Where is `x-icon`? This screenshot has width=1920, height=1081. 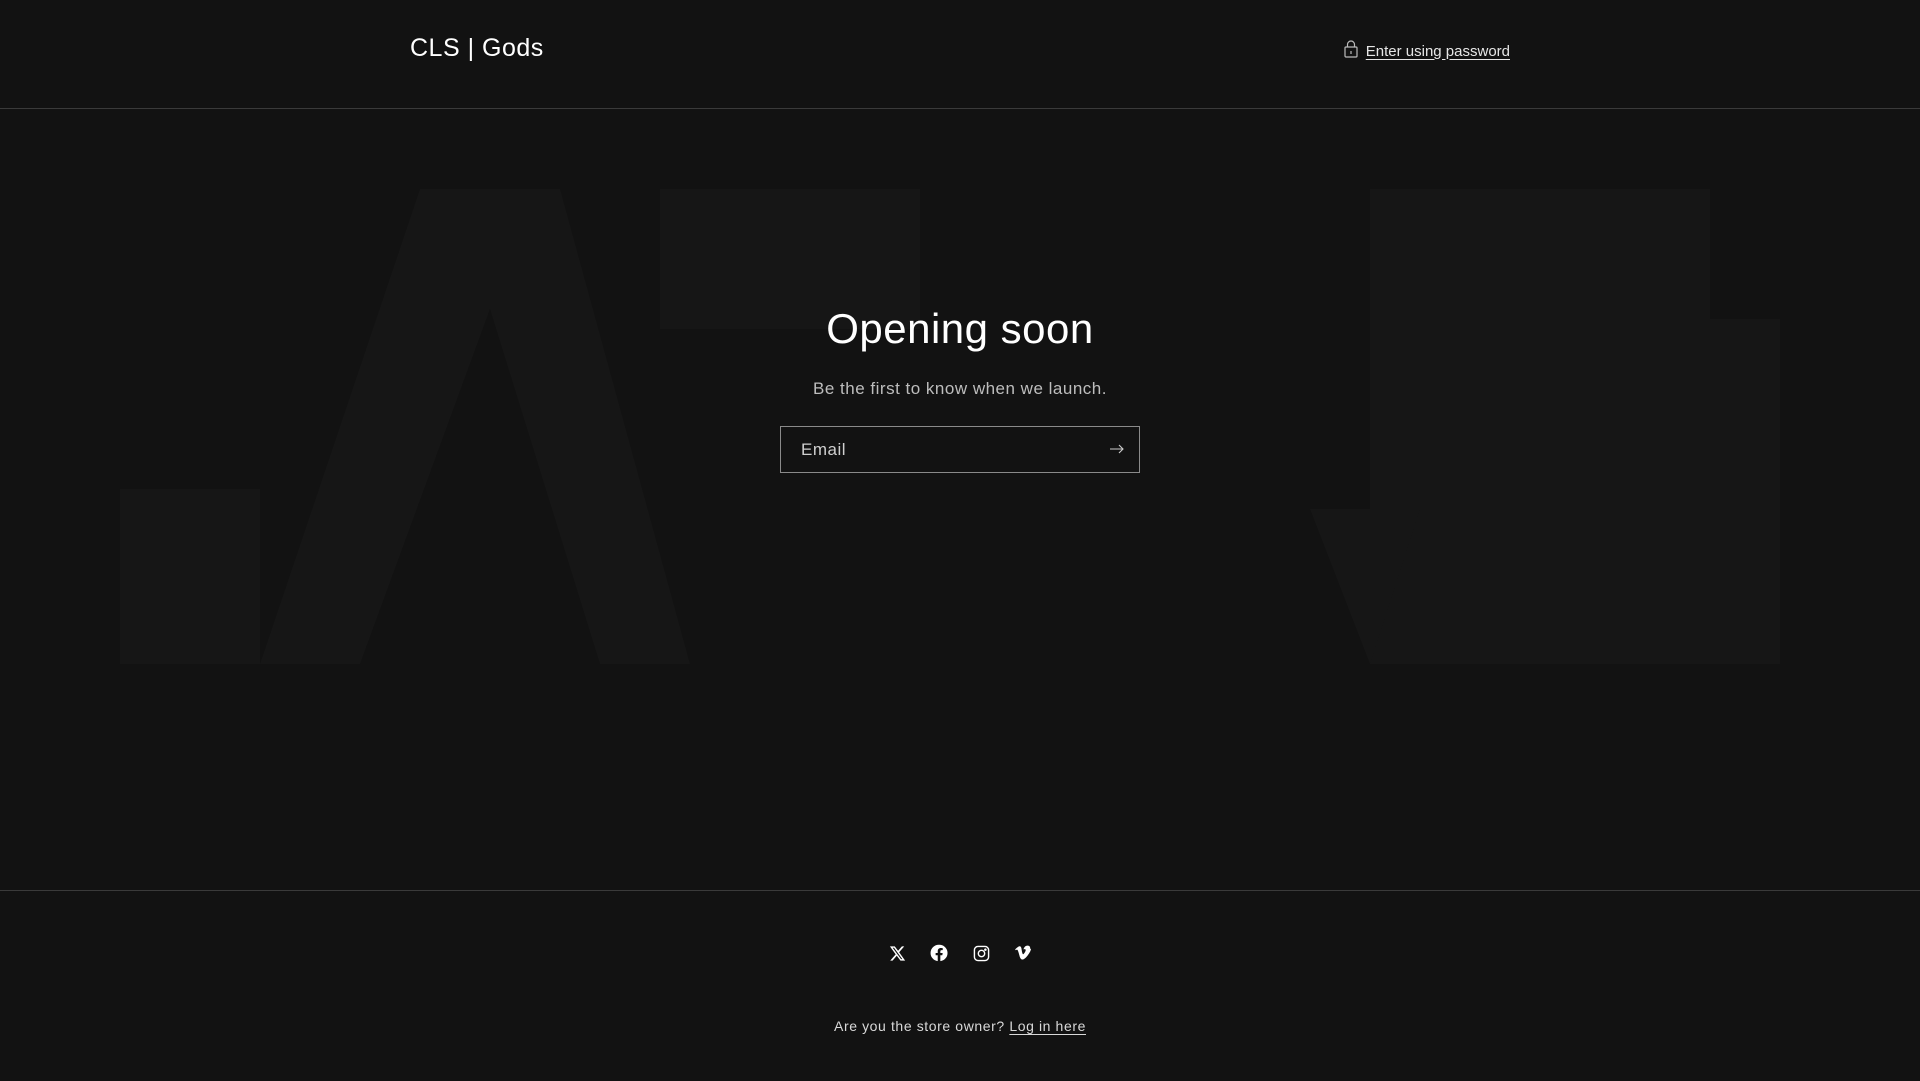 x-icon is located at coordinates (897, 953).